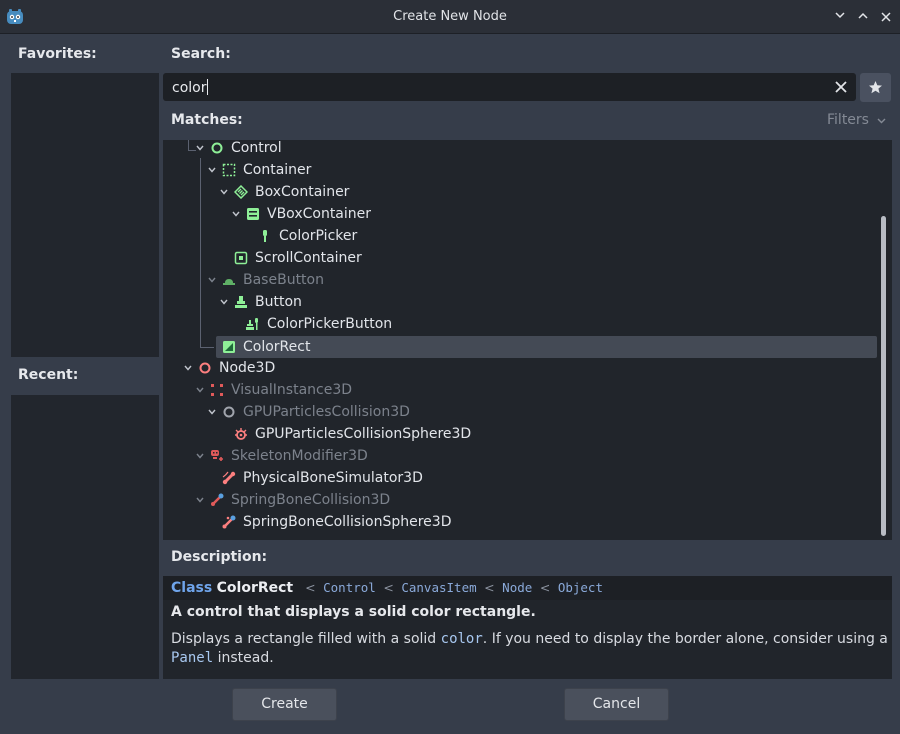 This screenshot has width=900, height=734. I want to click on matches-label: Matches:, so click(207, 120).